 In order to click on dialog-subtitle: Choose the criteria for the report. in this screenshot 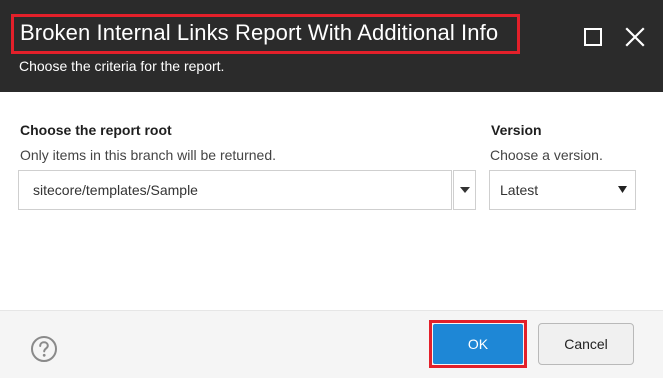, I will do `click(122, 66)`.